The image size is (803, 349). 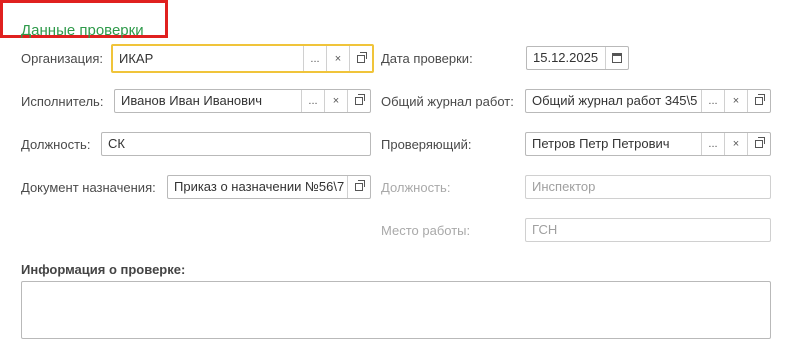 I want to click on organization-field: ИКАР ... ×, so click(x=242, y=58).